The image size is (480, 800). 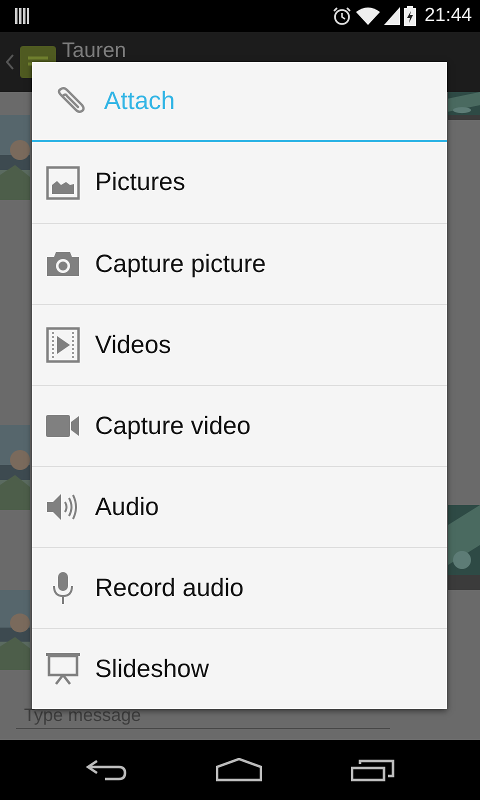 I want to click on image-icon, so click(x=63, y=183).